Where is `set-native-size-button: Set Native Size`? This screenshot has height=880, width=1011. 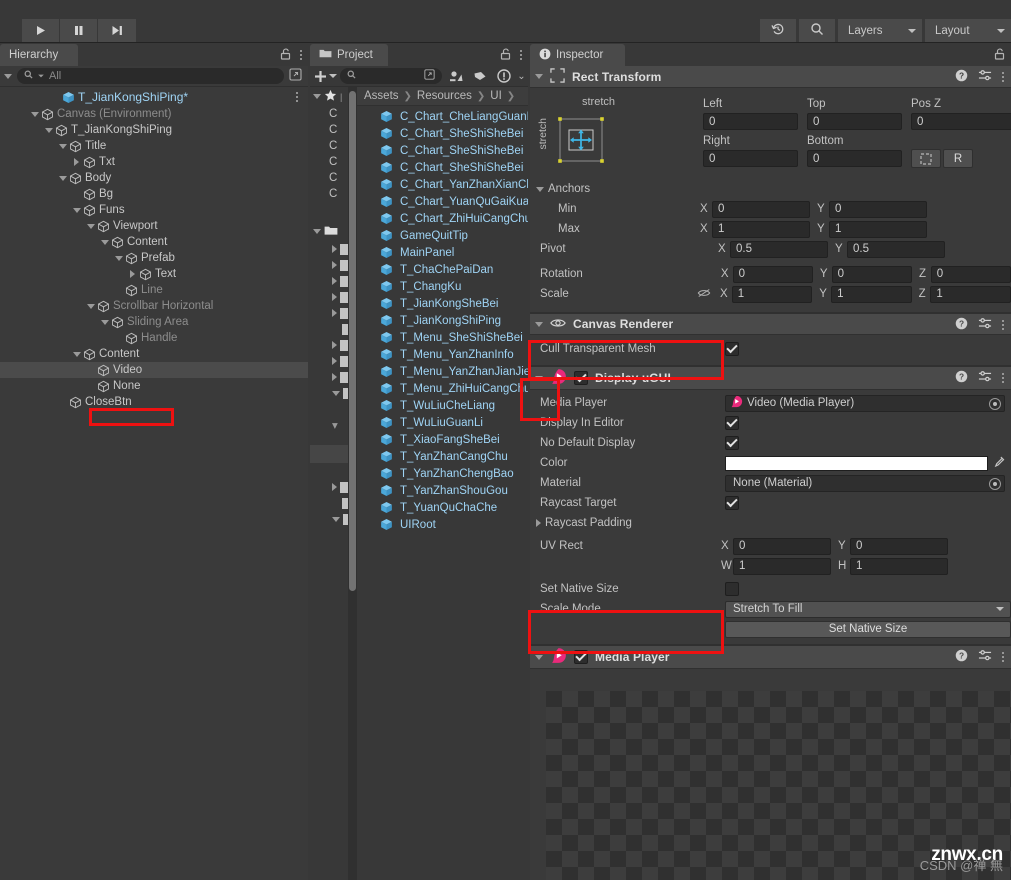 set-native-size-button: Set Native Size is located at coordinates (868, 629).